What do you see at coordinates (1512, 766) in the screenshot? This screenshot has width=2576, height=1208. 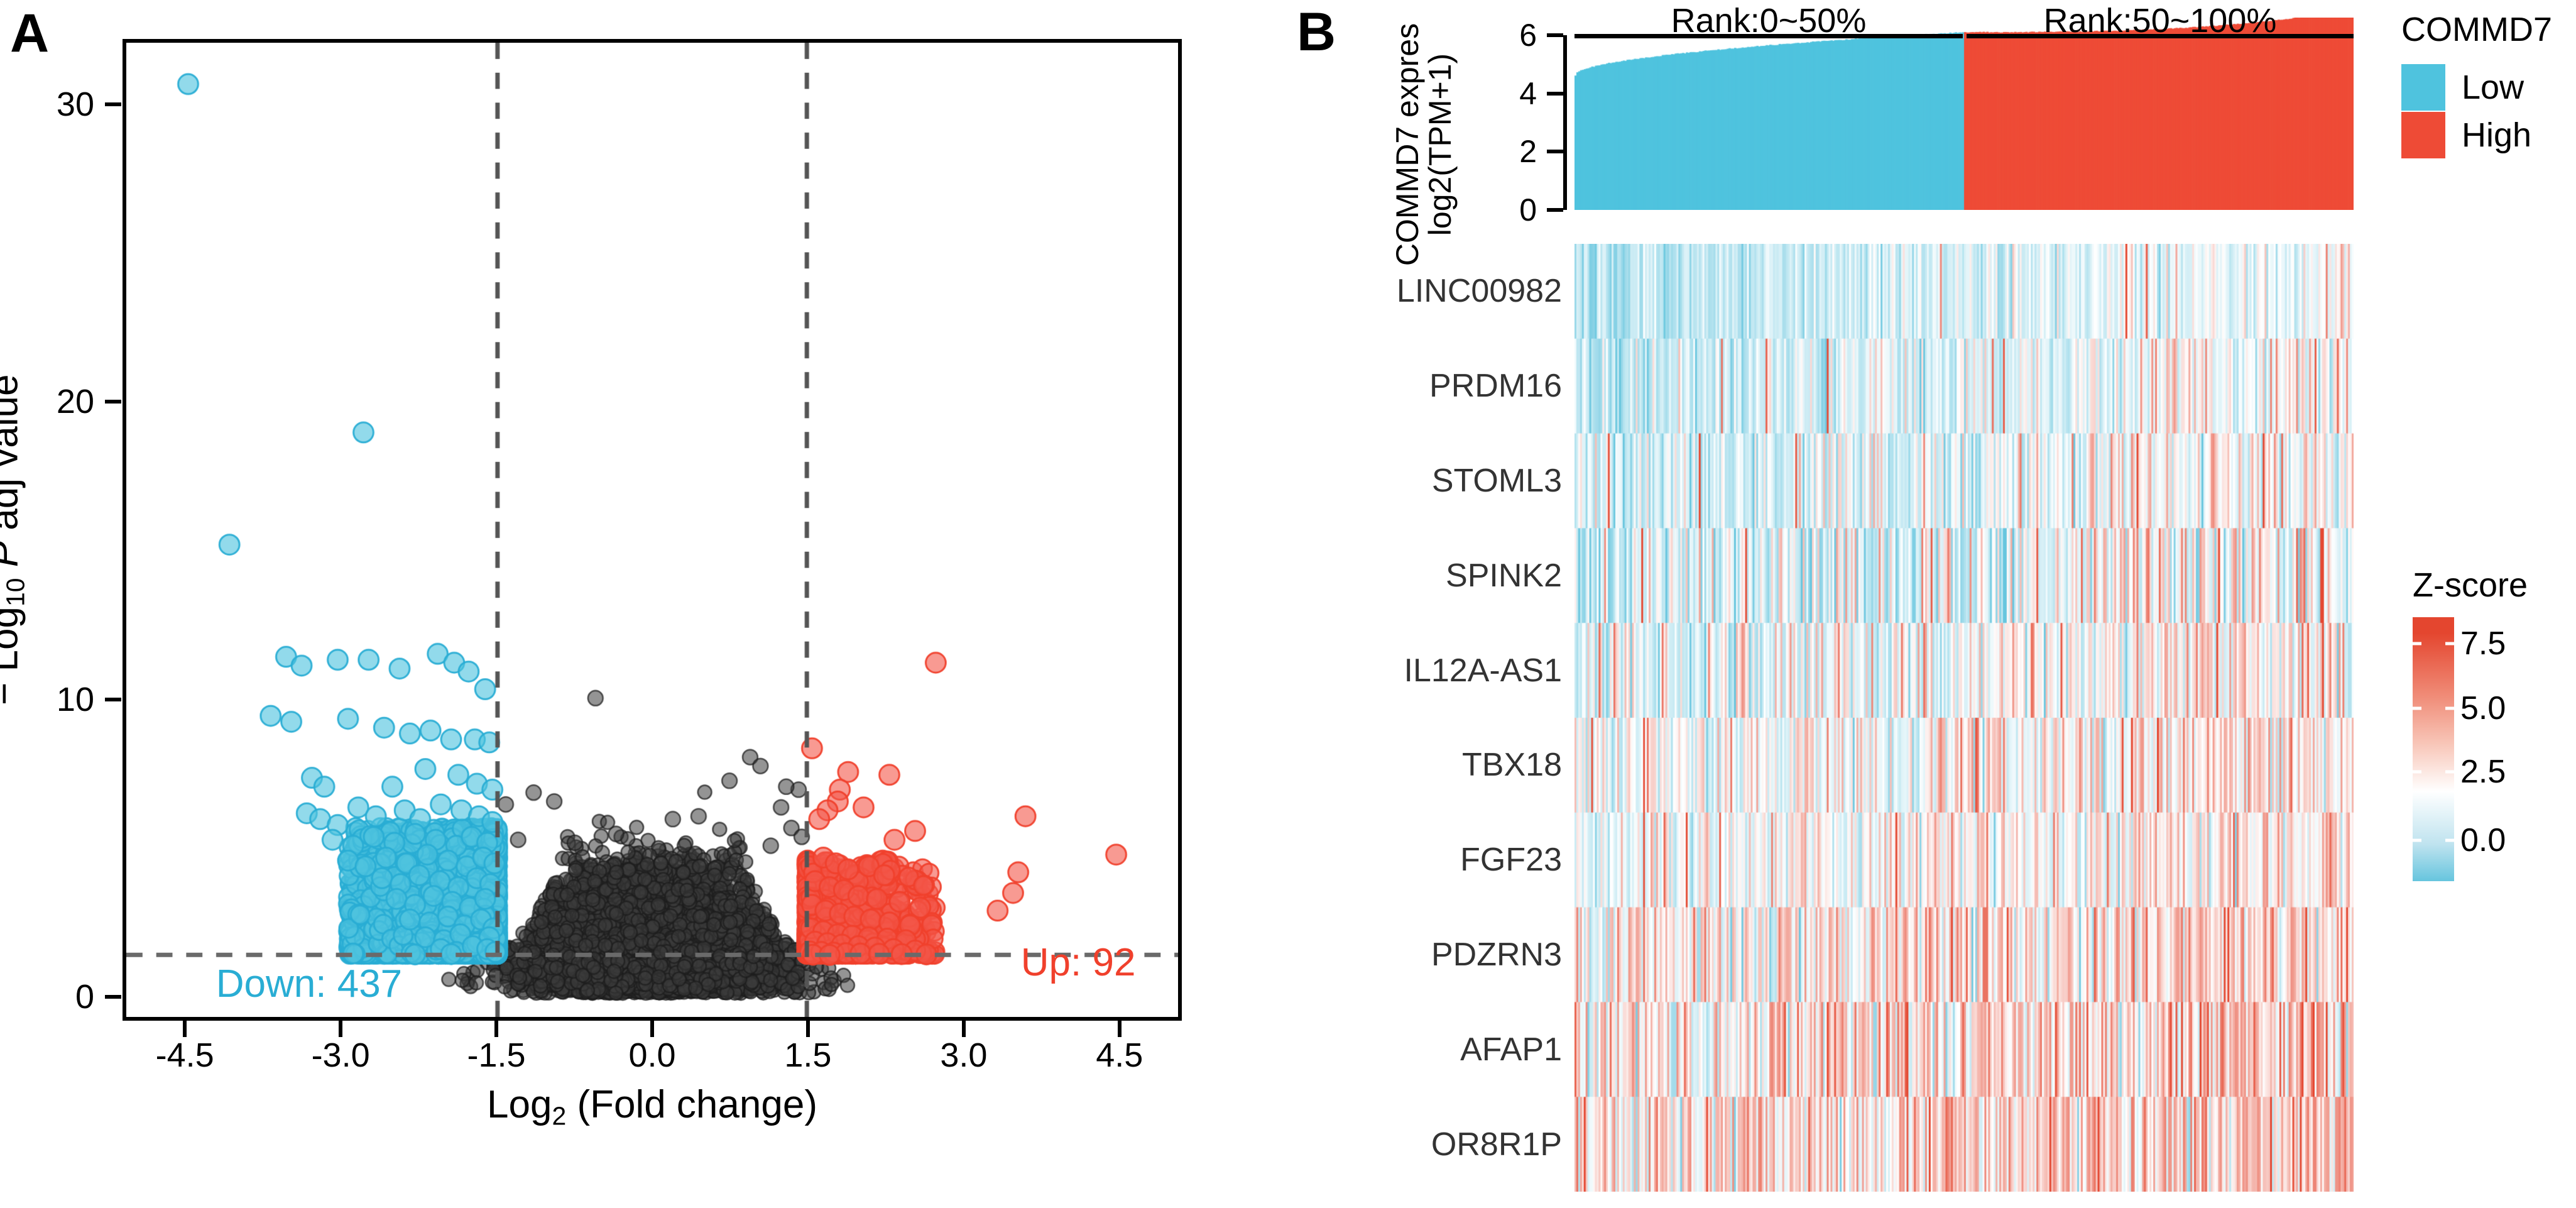 I see `heatmap-row-label: TBX18` at bounding box center [1512, 766].